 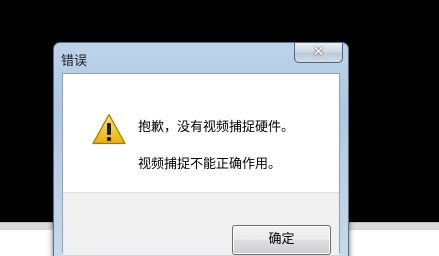 I want to click on dialog-title: 错误, so click(x=74, y=61).